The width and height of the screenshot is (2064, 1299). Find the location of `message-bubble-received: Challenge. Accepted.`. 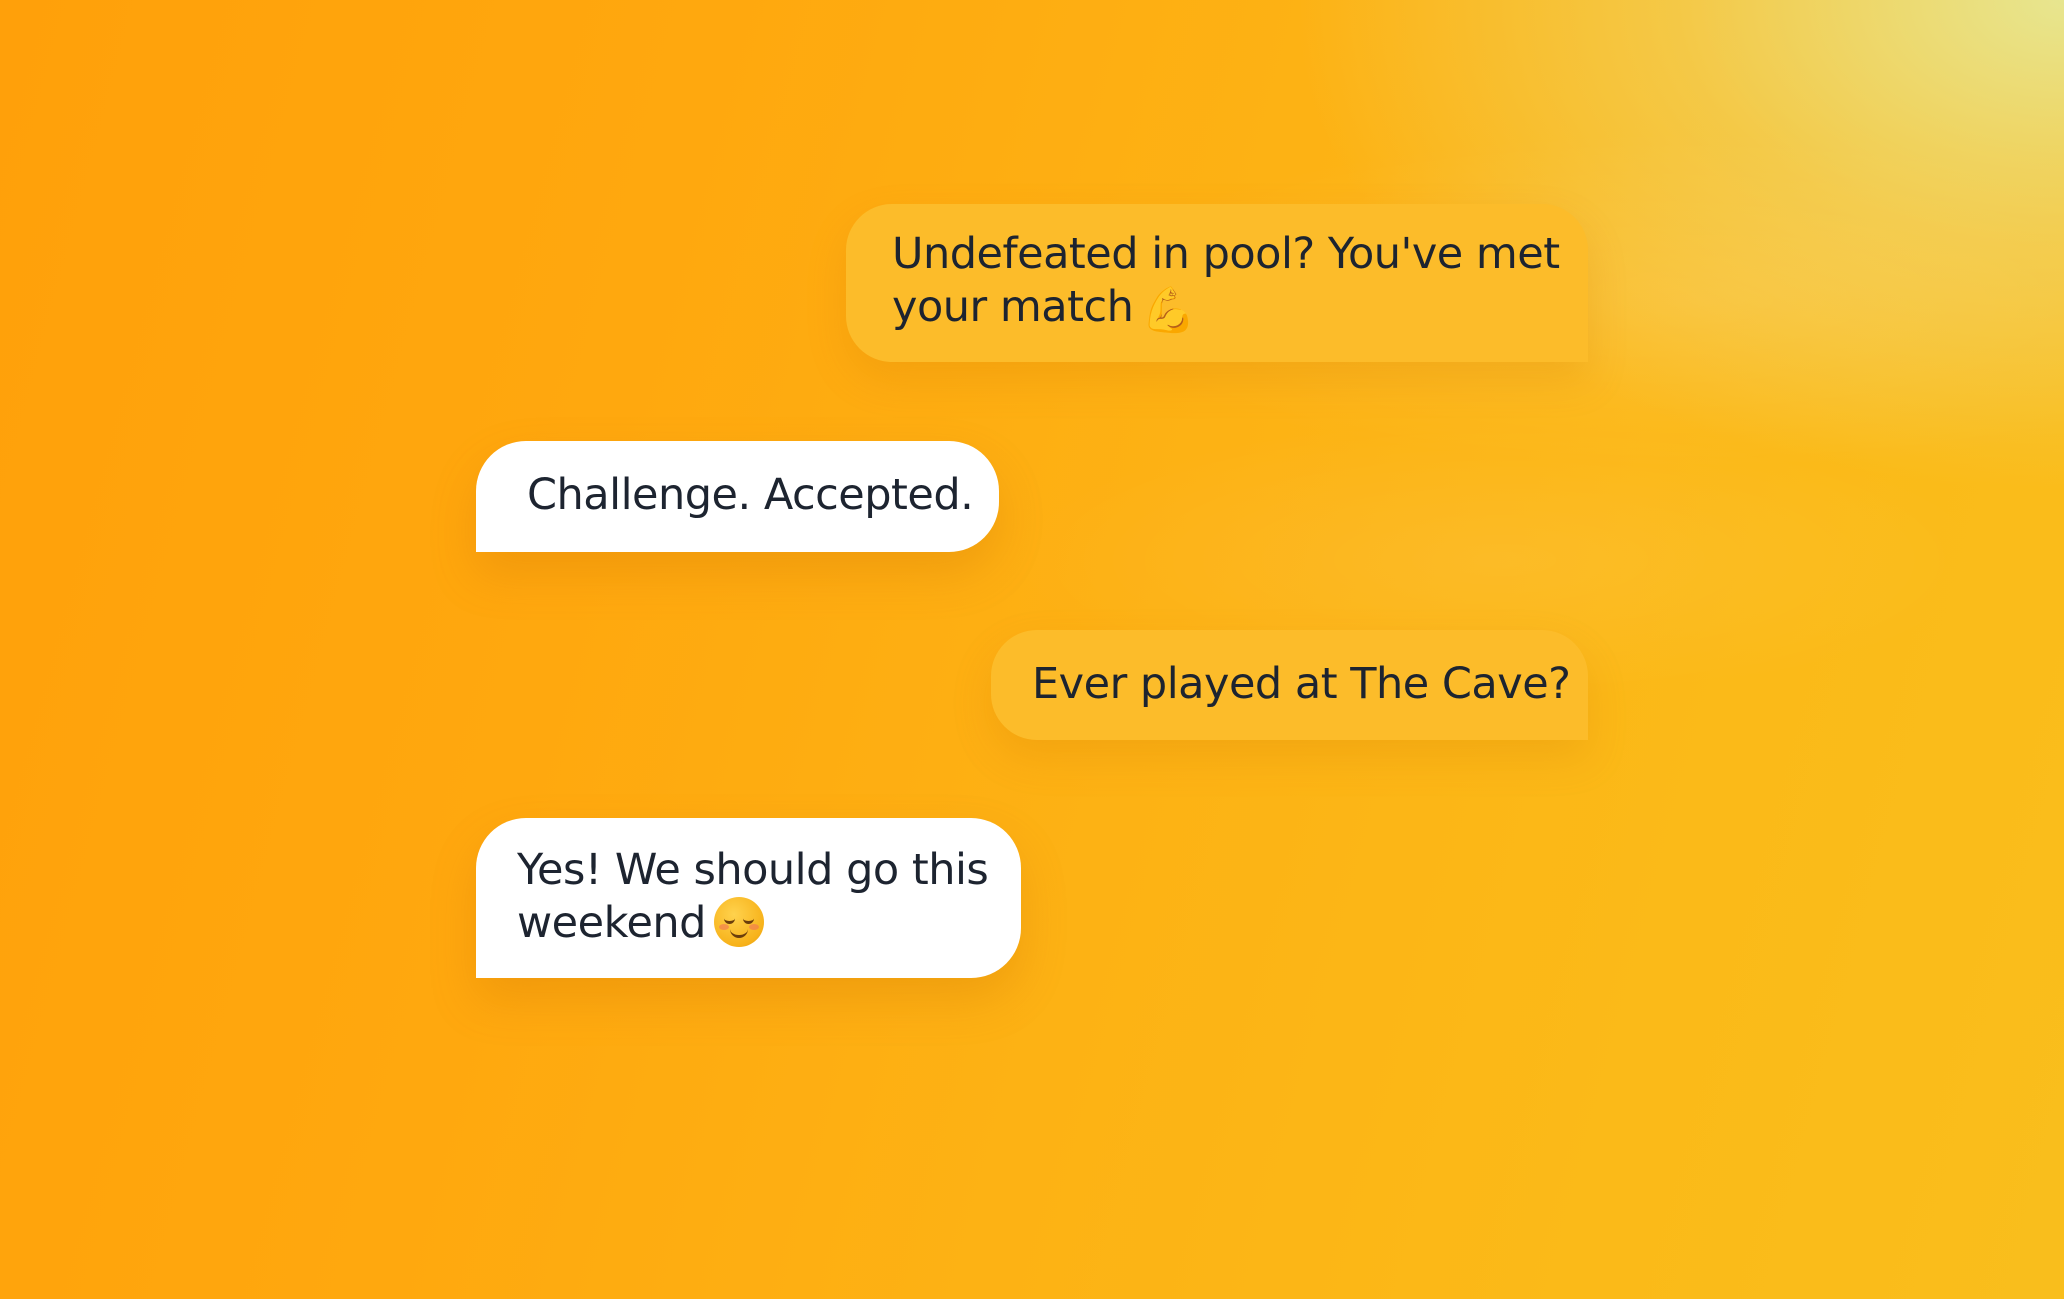

message-bubble-received: Challenge. Accepted. is located at coordinates (737, 496).